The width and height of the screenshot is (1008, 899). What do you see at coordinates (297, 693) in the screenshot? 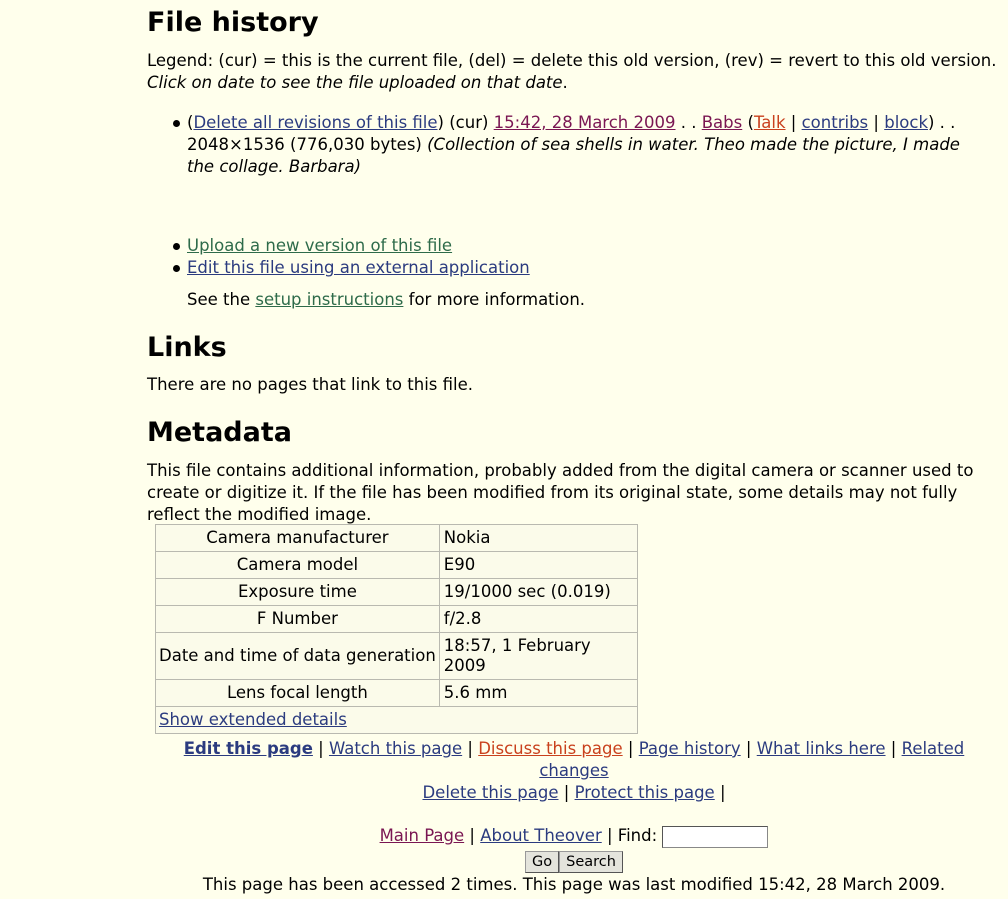
I see `metadata-key: Lens focal length` at bounding box center [297, 693].